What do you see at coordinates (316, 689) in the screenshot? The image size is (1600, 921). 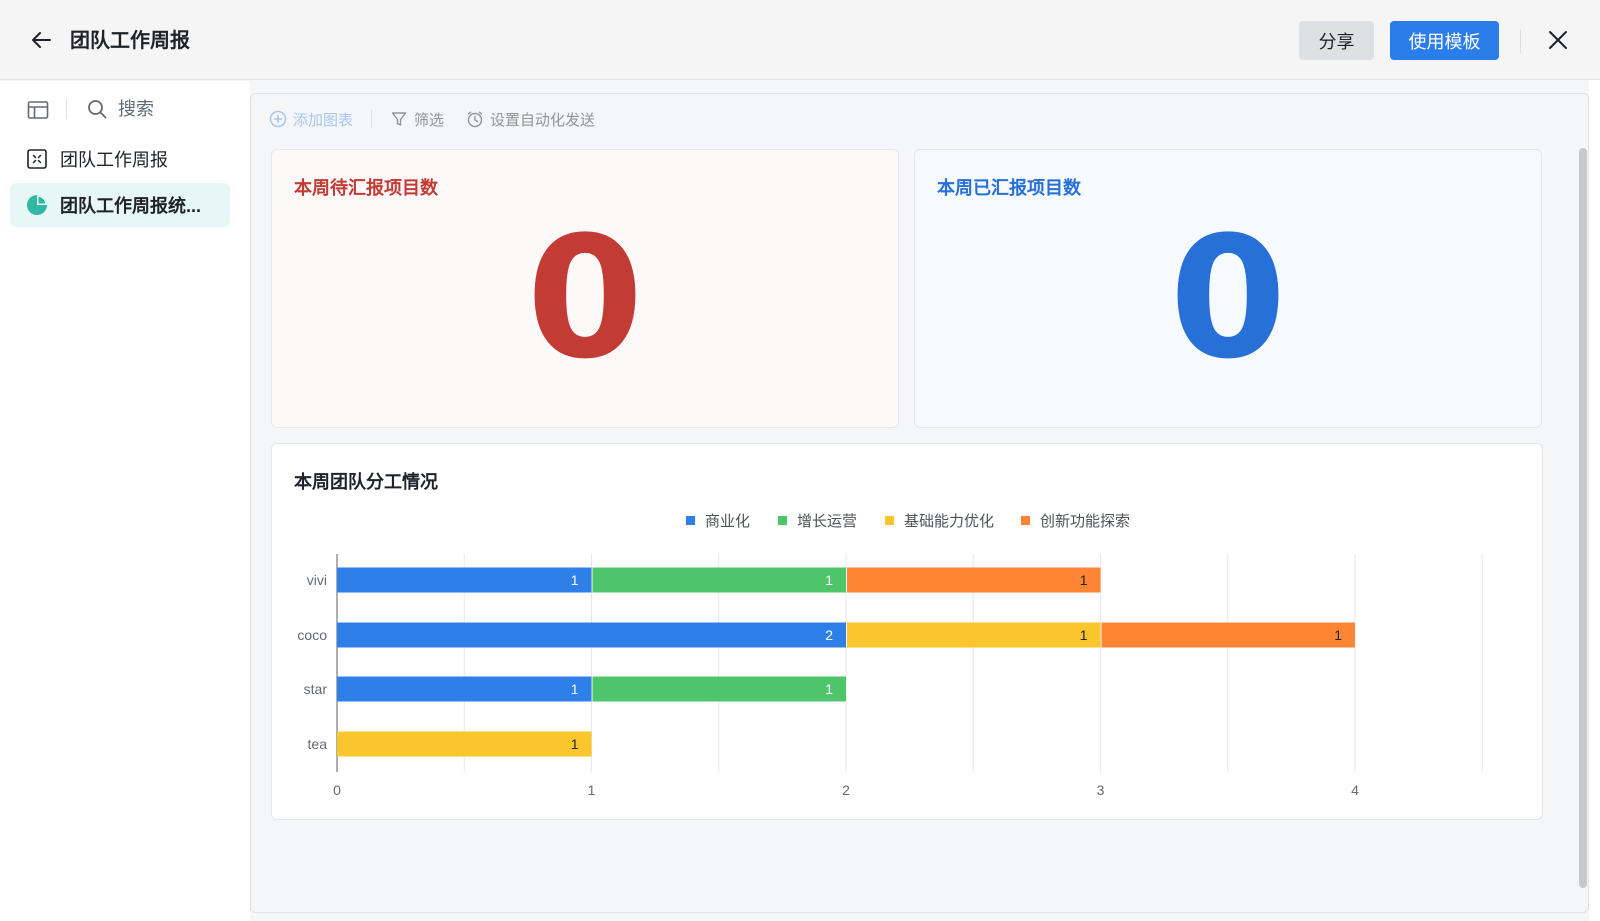 I see `y-category-label: star` at bounding box center [316, 689].